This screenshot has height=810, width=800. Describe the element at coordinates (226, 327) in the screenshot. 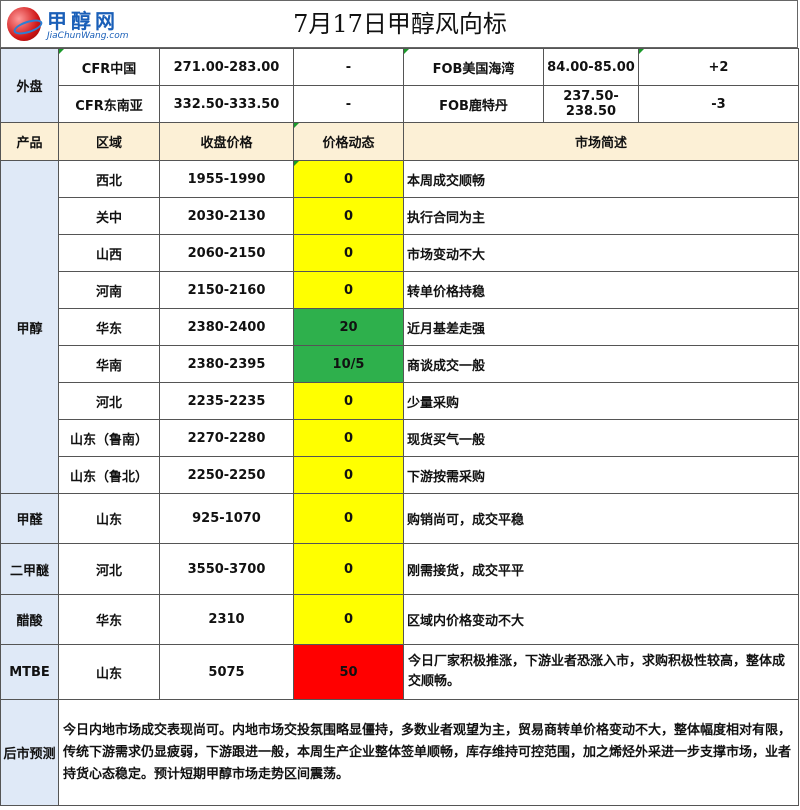

I see `price-cell: 2380-2400` at that location.